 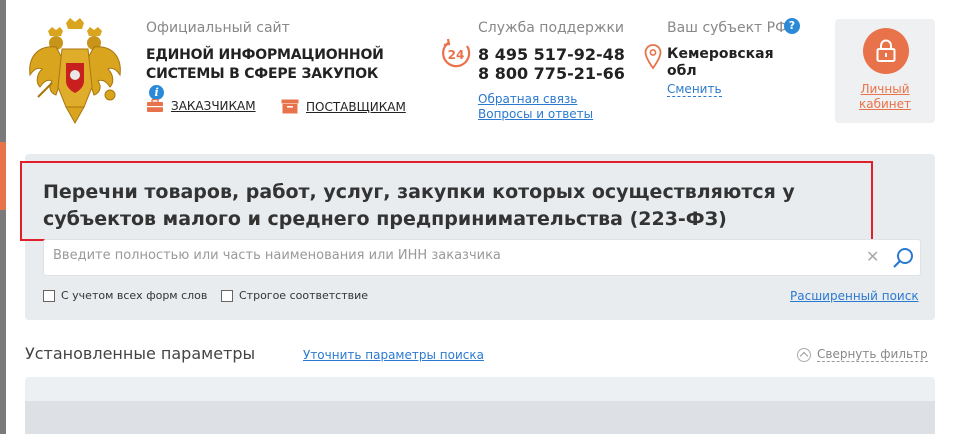 I want to click on clock-24-icon: 24, so click(x=456, y=53).